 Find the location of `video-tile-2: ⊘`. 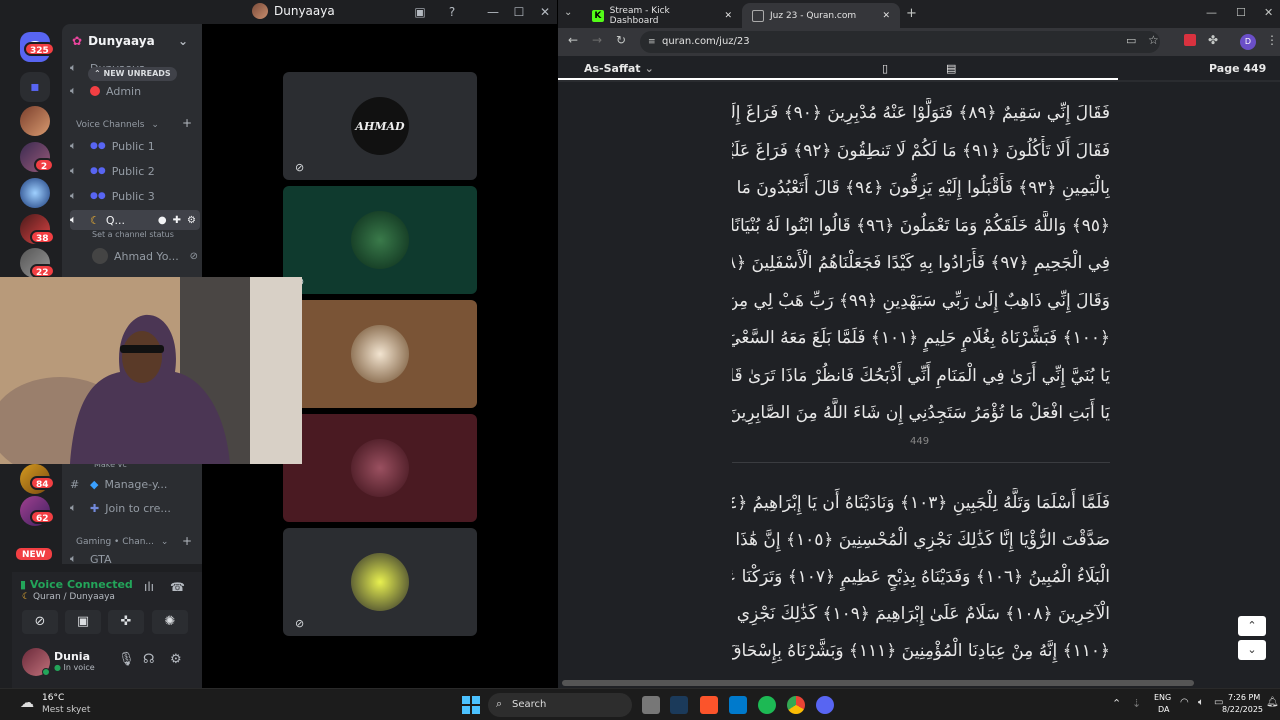

video-tile-2: ⊘ is located at coordinates (380, 240).